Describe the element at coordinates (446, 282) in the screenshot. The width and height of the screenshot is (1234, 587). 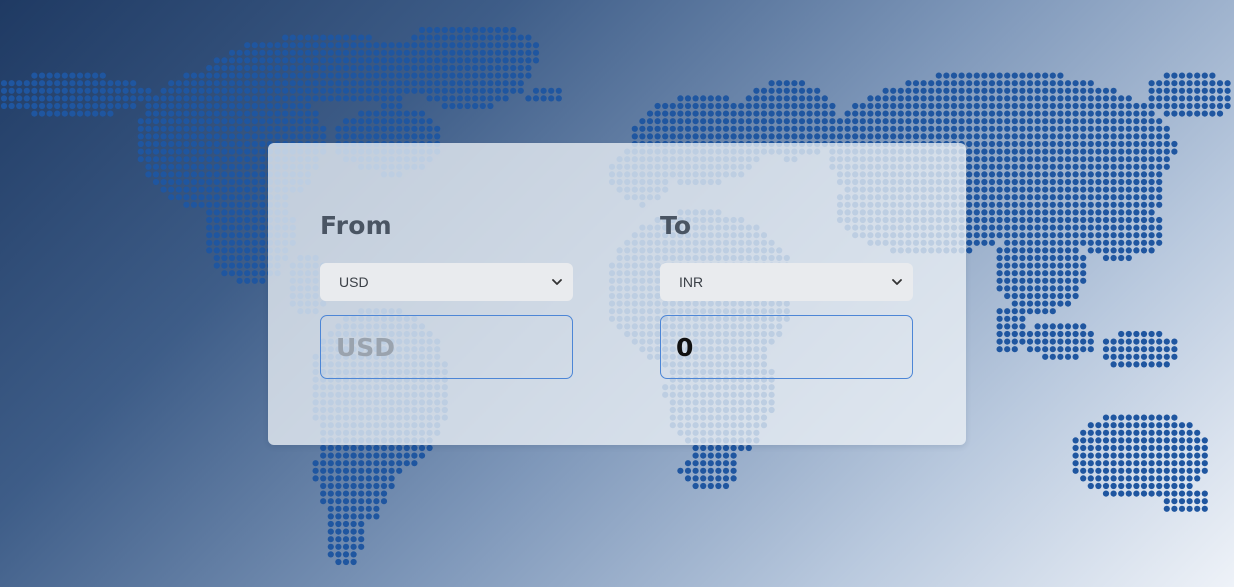
I see `from-currency-select: USD` at that location.